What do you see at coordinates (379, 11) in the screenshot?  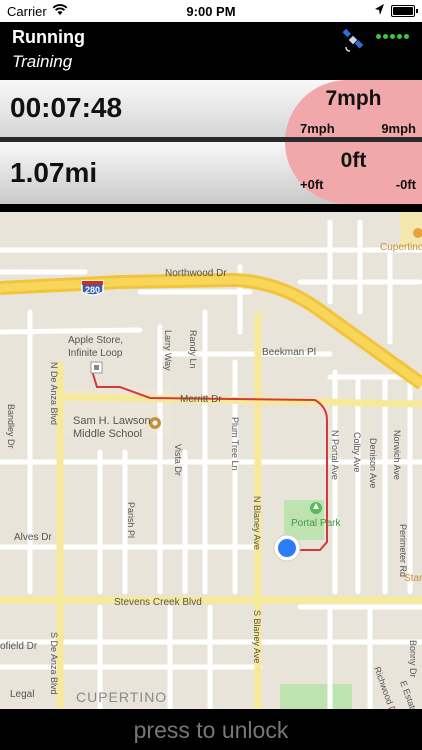 I see `location-arrow-icon` at bounding box center [379, 11].